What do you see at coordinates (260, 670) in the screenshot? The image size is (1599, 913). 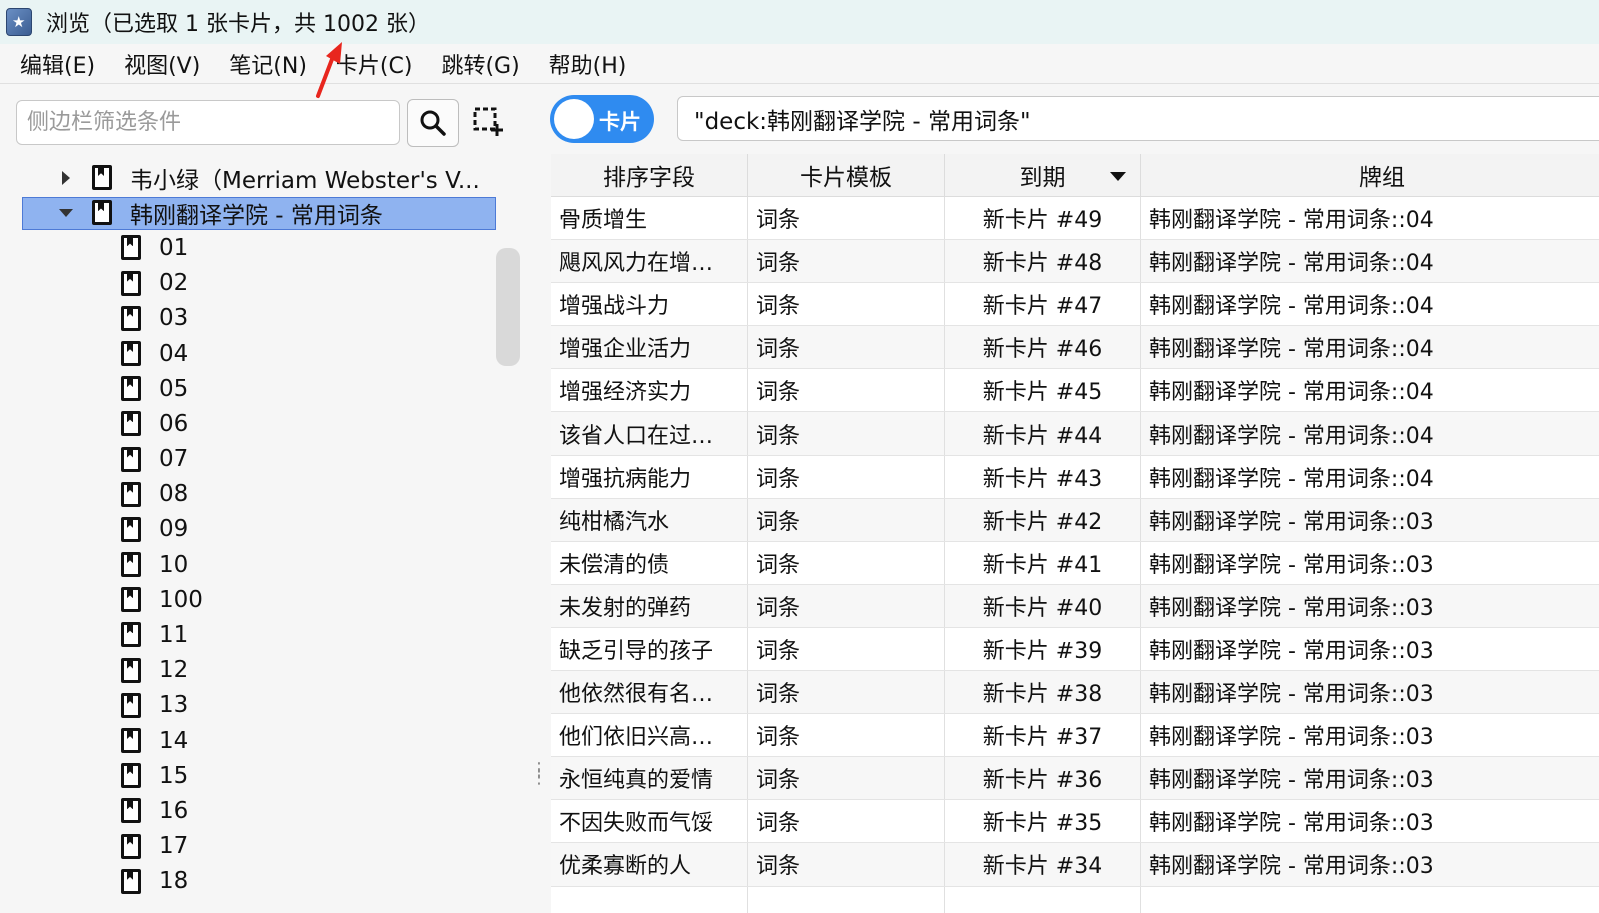 I see `tree-item: 12` at bounding box center [260, 670].